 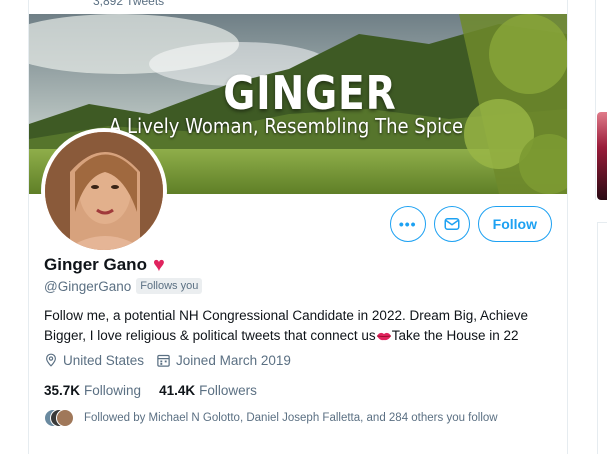 I want to click on avatar-image, so click(x=104, y=191).